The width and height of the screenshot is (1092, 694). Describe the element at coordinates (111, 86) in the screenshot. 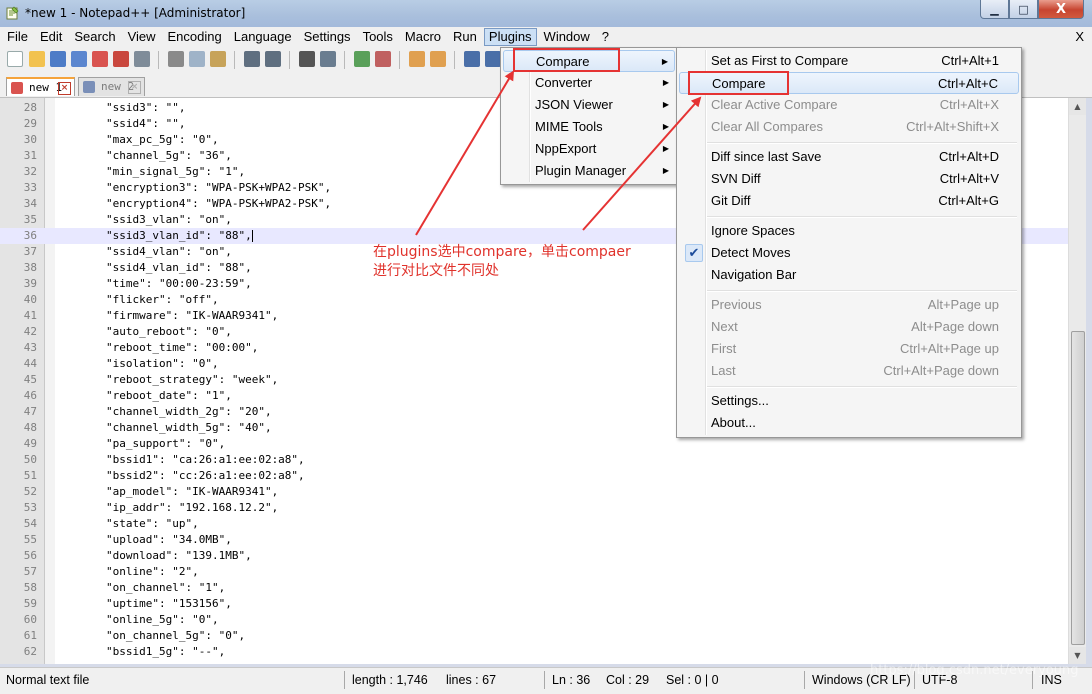

I see `tab-new-2: new 2 ×` at that location.